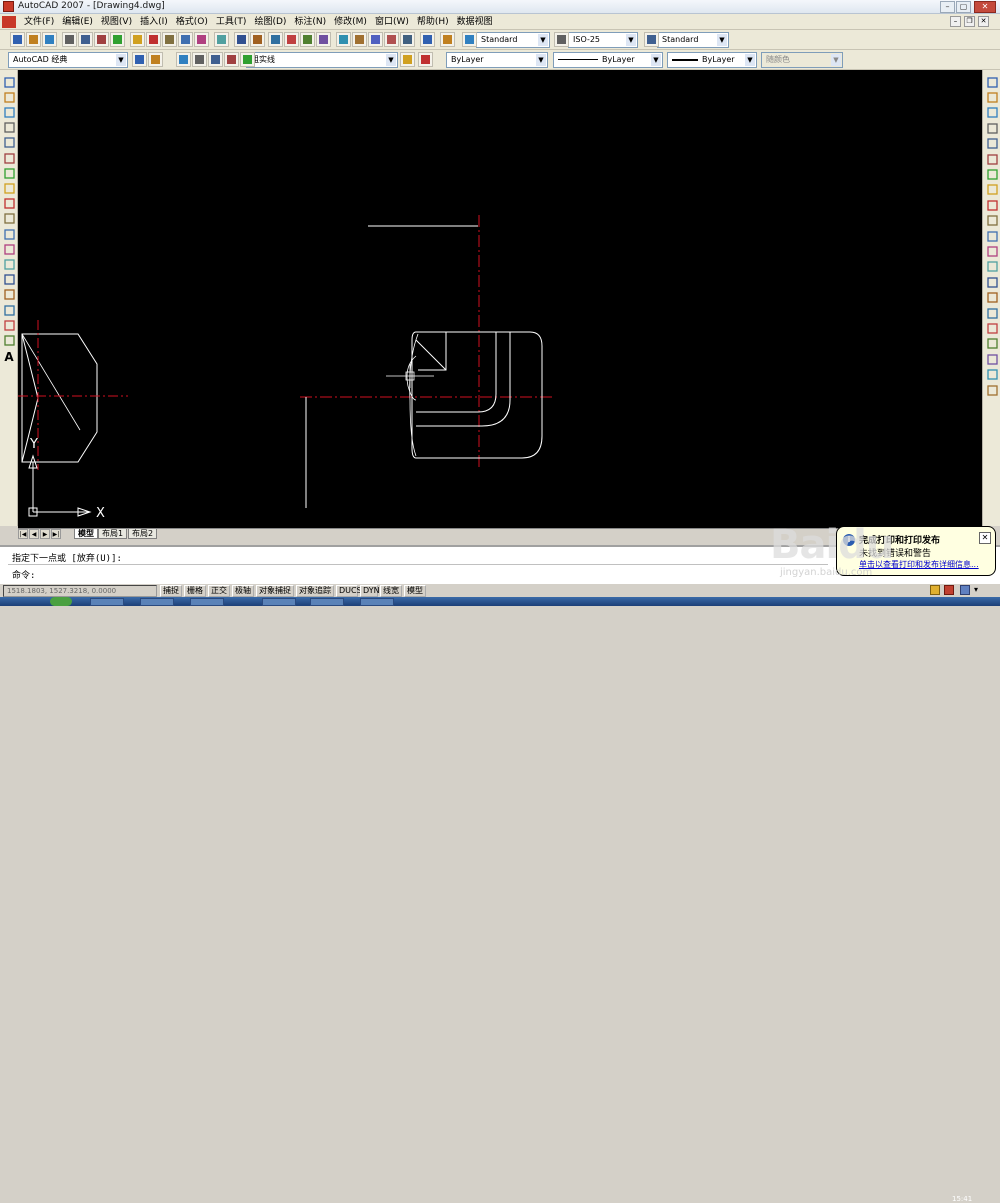 This screenshot has width=1000, height=1203. I want to click on command-prompt: 命令:, so click(23, 574).